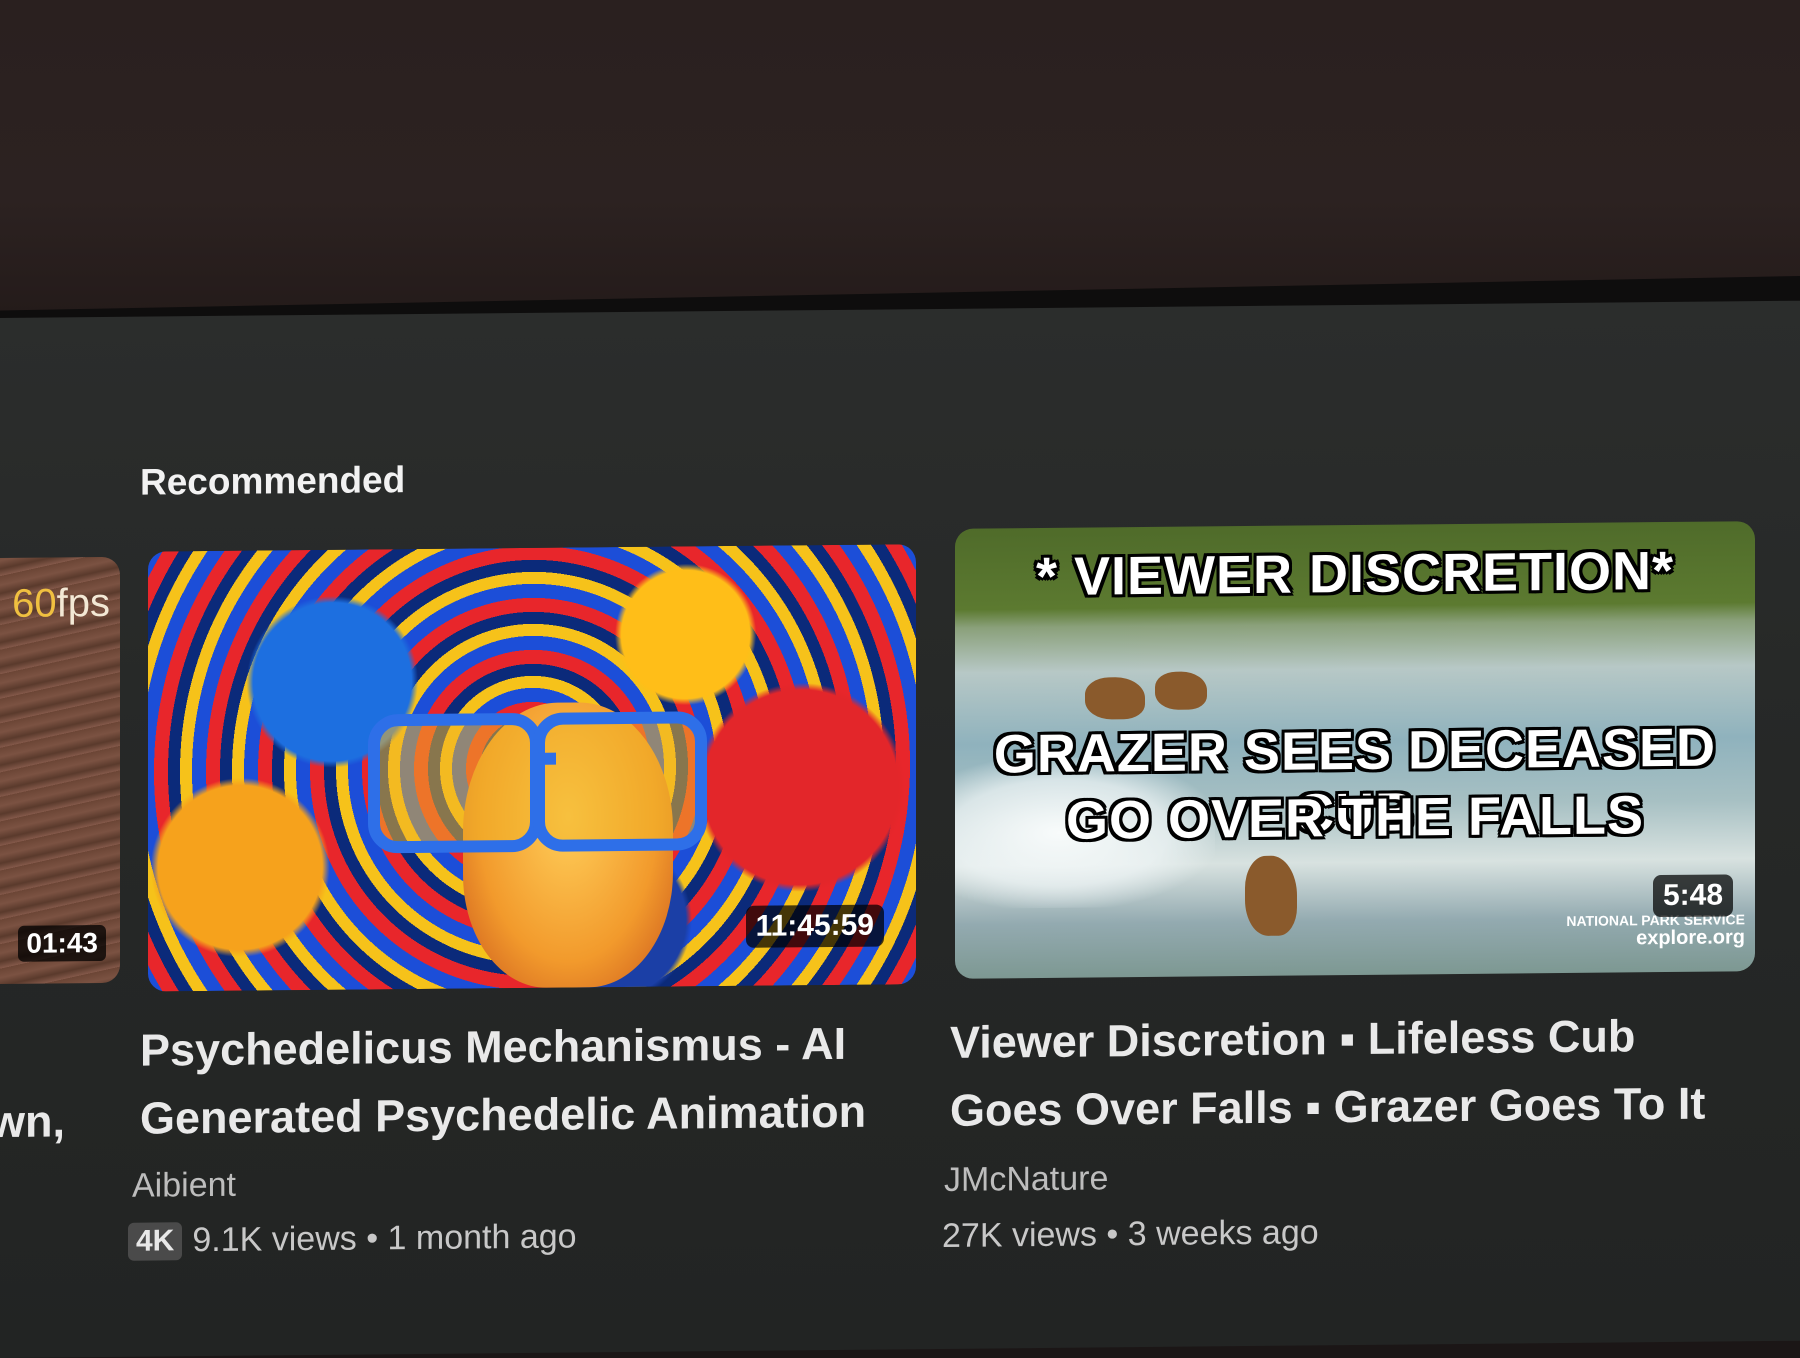  I want to click on duration-badge: 5:48, so click(1692, 896).